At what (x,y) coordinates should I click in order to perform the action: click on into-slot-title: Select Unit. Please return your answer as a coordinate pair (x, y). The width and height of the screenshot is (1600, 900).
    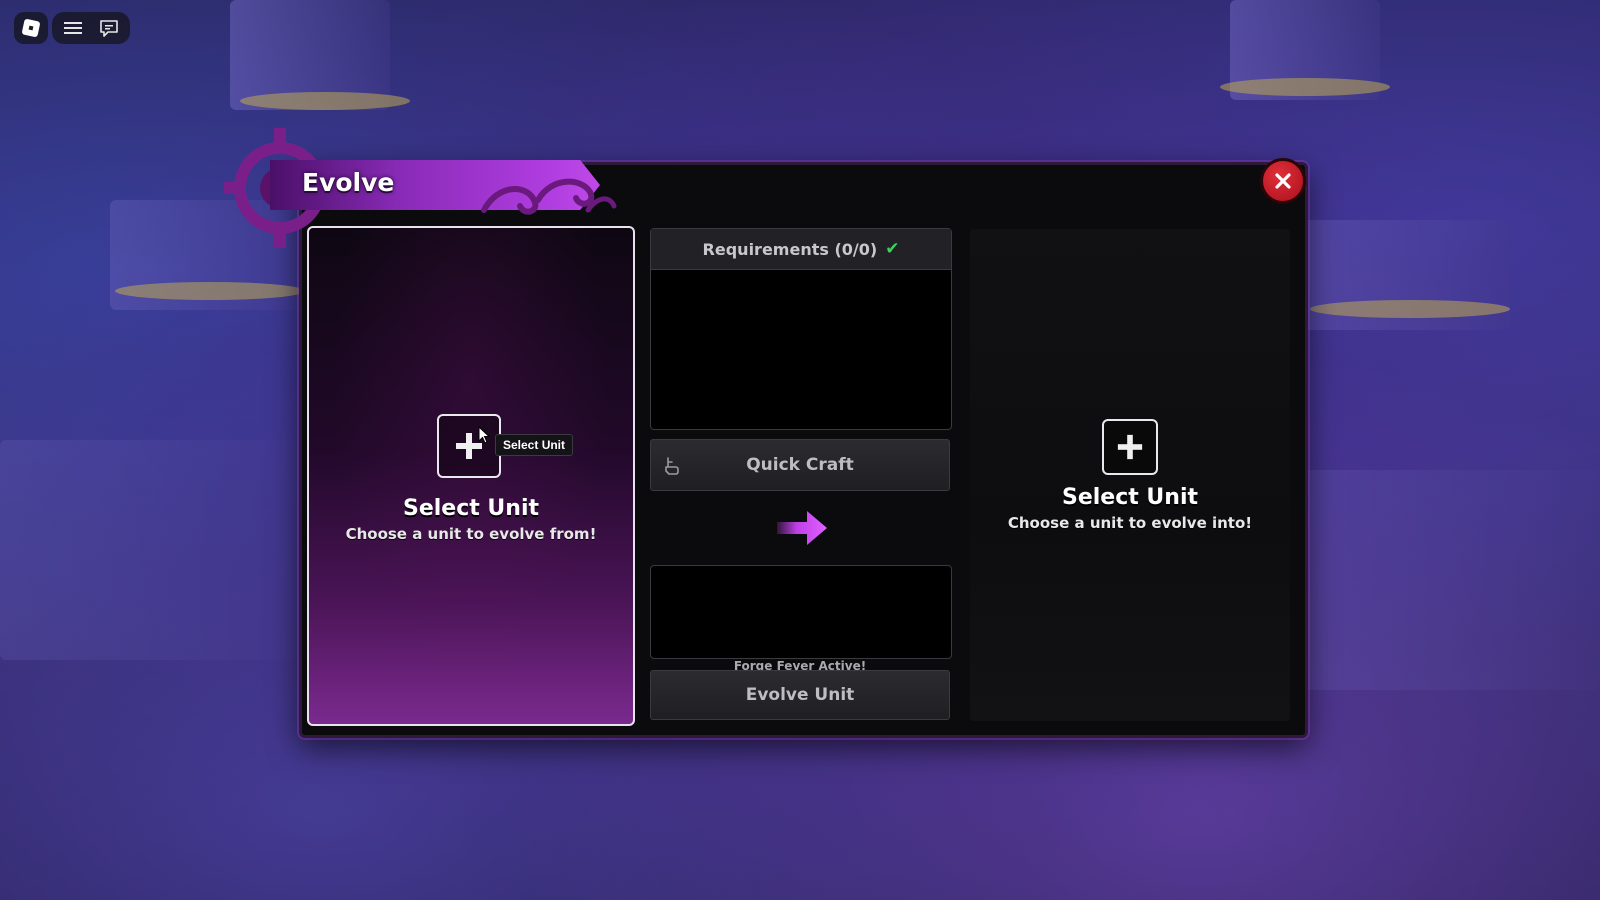
    Looking at the image, I should click on (1130, 497).